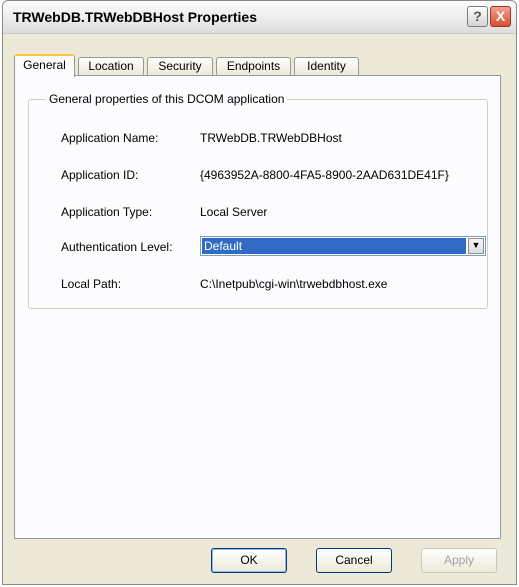 The width and height of the screenshot is (519, 587). I want to click on application-name-label: Application Name:, so click(110, 138).